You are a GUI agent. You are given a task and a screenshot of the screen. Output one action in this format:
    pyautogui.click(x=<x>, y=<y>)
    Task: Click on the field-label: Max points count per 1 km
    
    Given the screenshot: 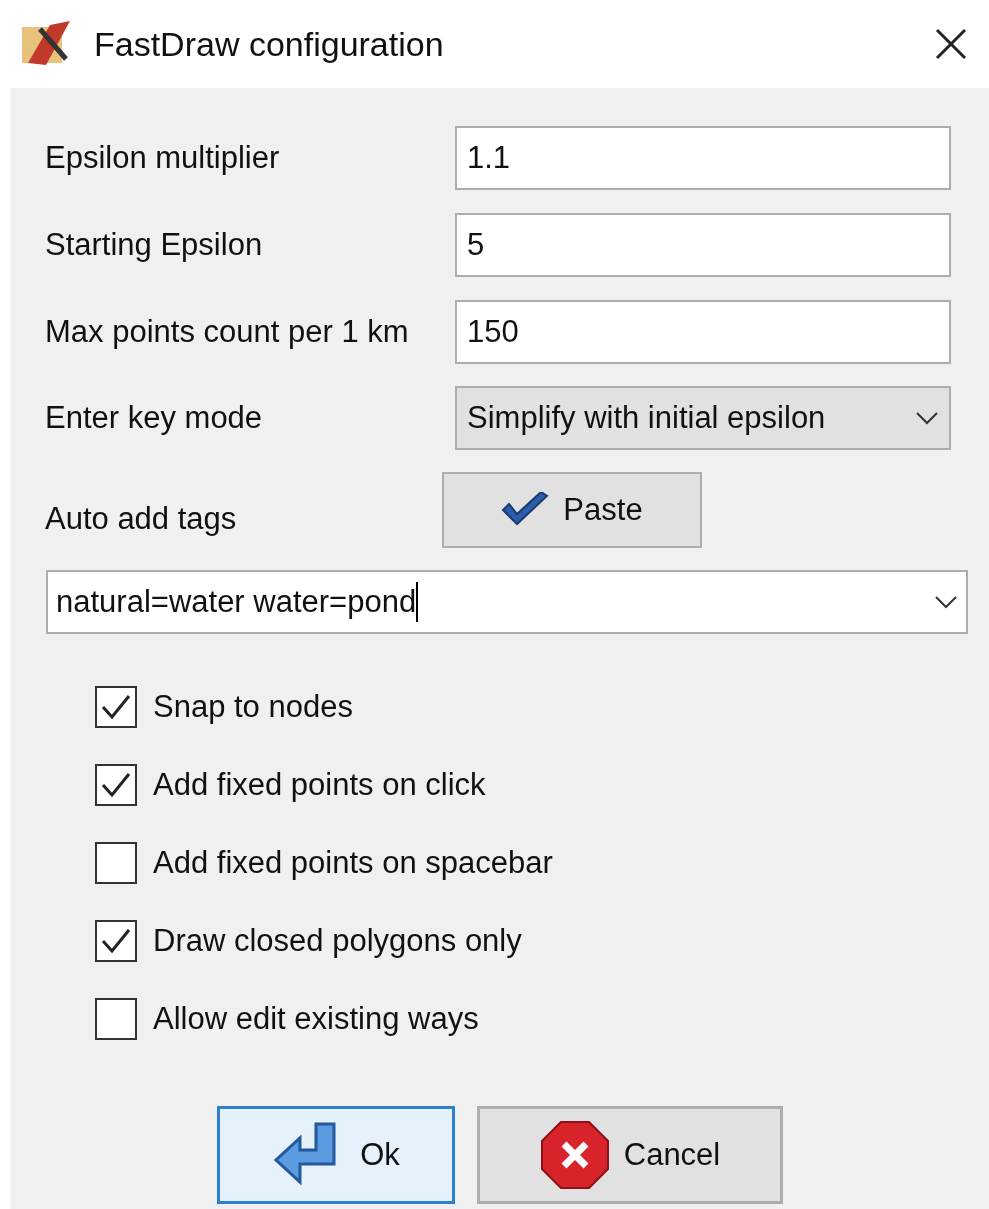 What is the action you would take?
    pyautogui.click(x=227, y=331)
    